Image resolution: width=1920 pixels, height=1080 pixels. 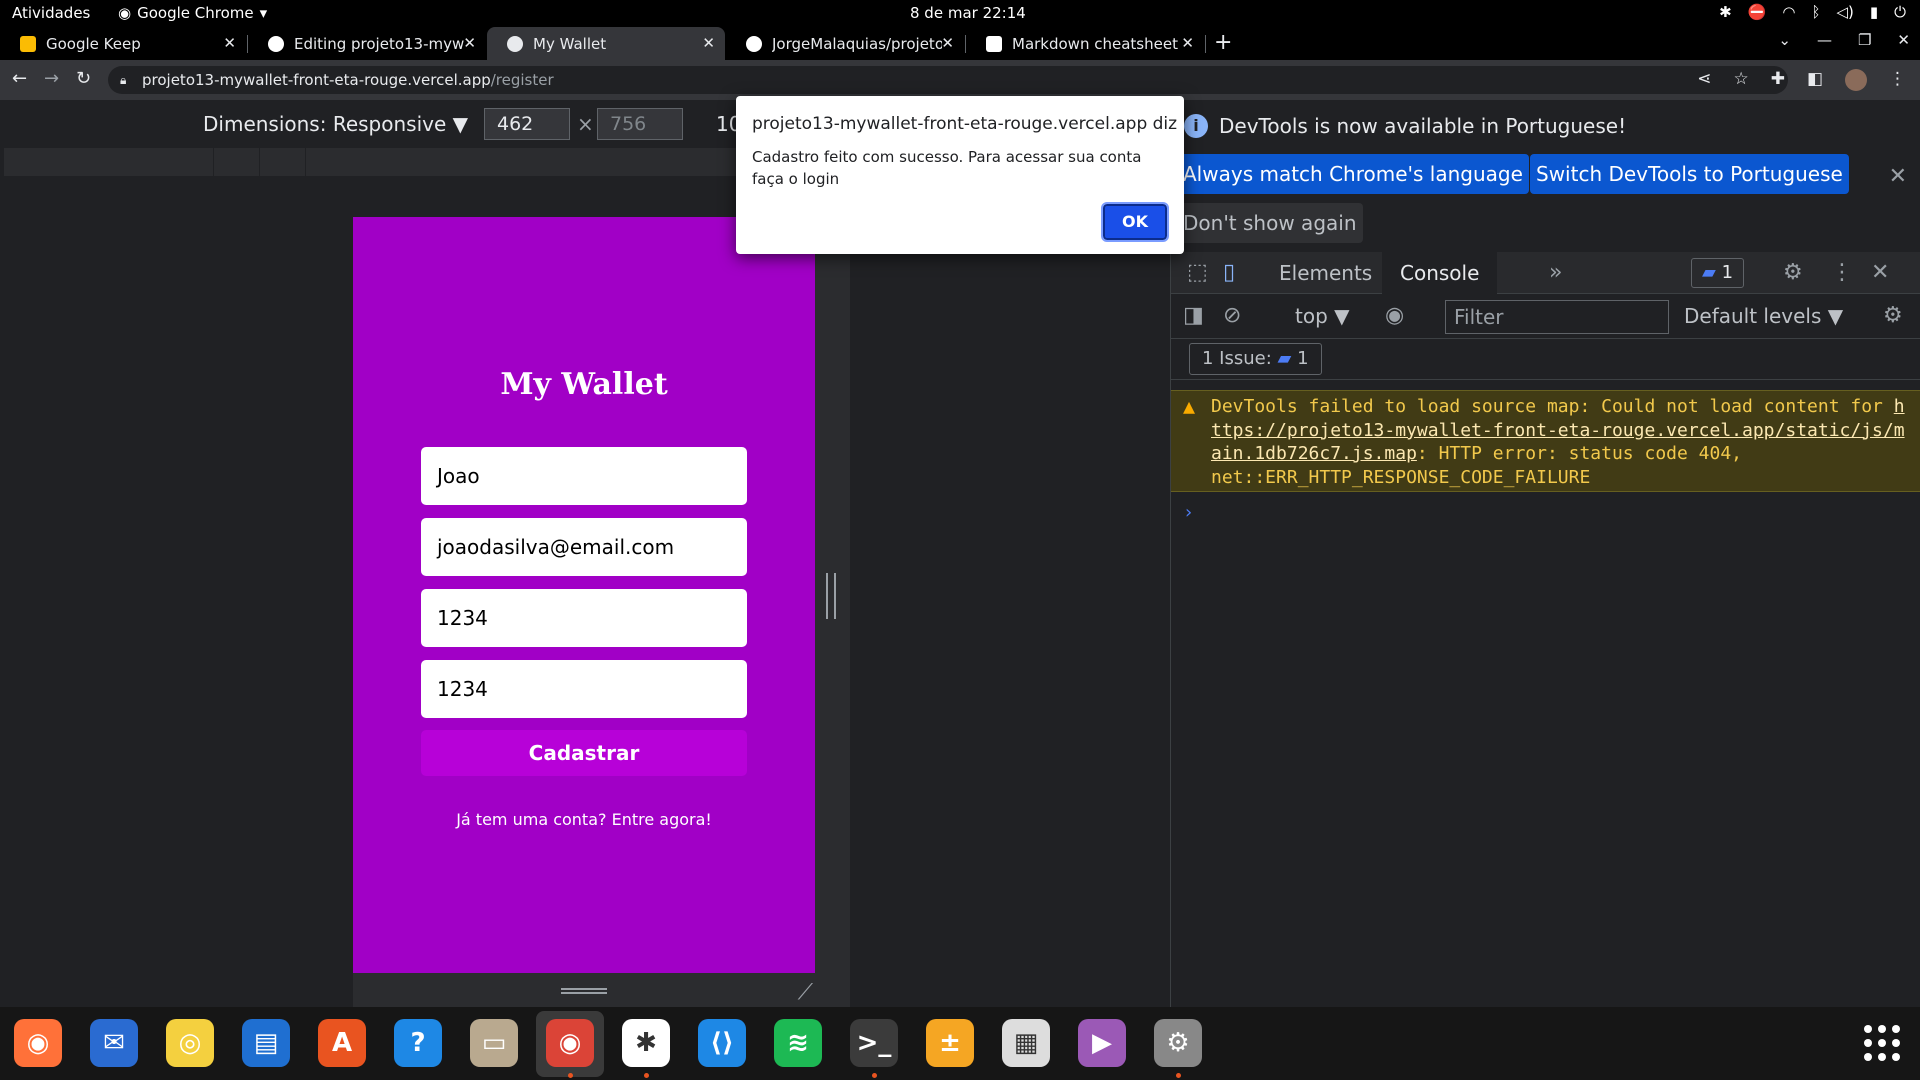 What do you see at coordinates (1545, 360) in the screenshot?
I see `issues-row: 1 Issue: ▰ 1` at bounding box center [1545, 360].